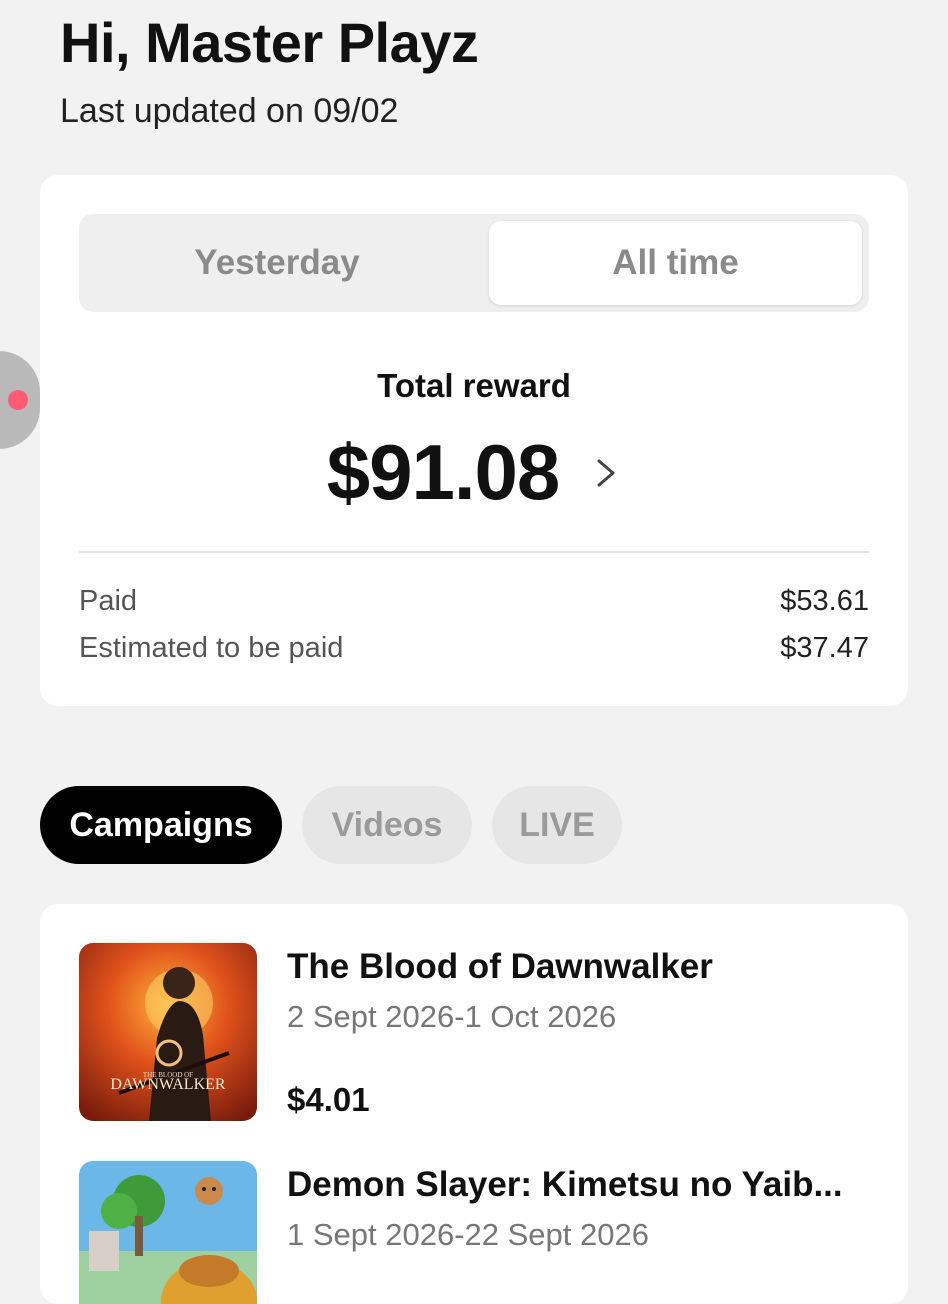 The image size is (948, 1304). I want to click on estimated-value: $37.47, so click(824, 648).